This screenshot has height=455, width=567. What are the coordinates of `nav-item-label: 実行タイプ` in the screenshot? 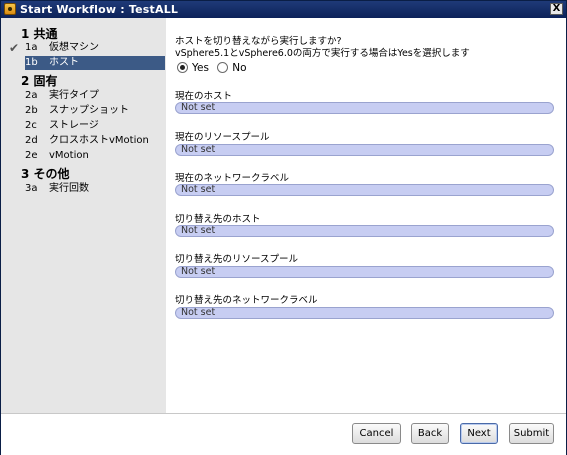 It's located at (74, 95).